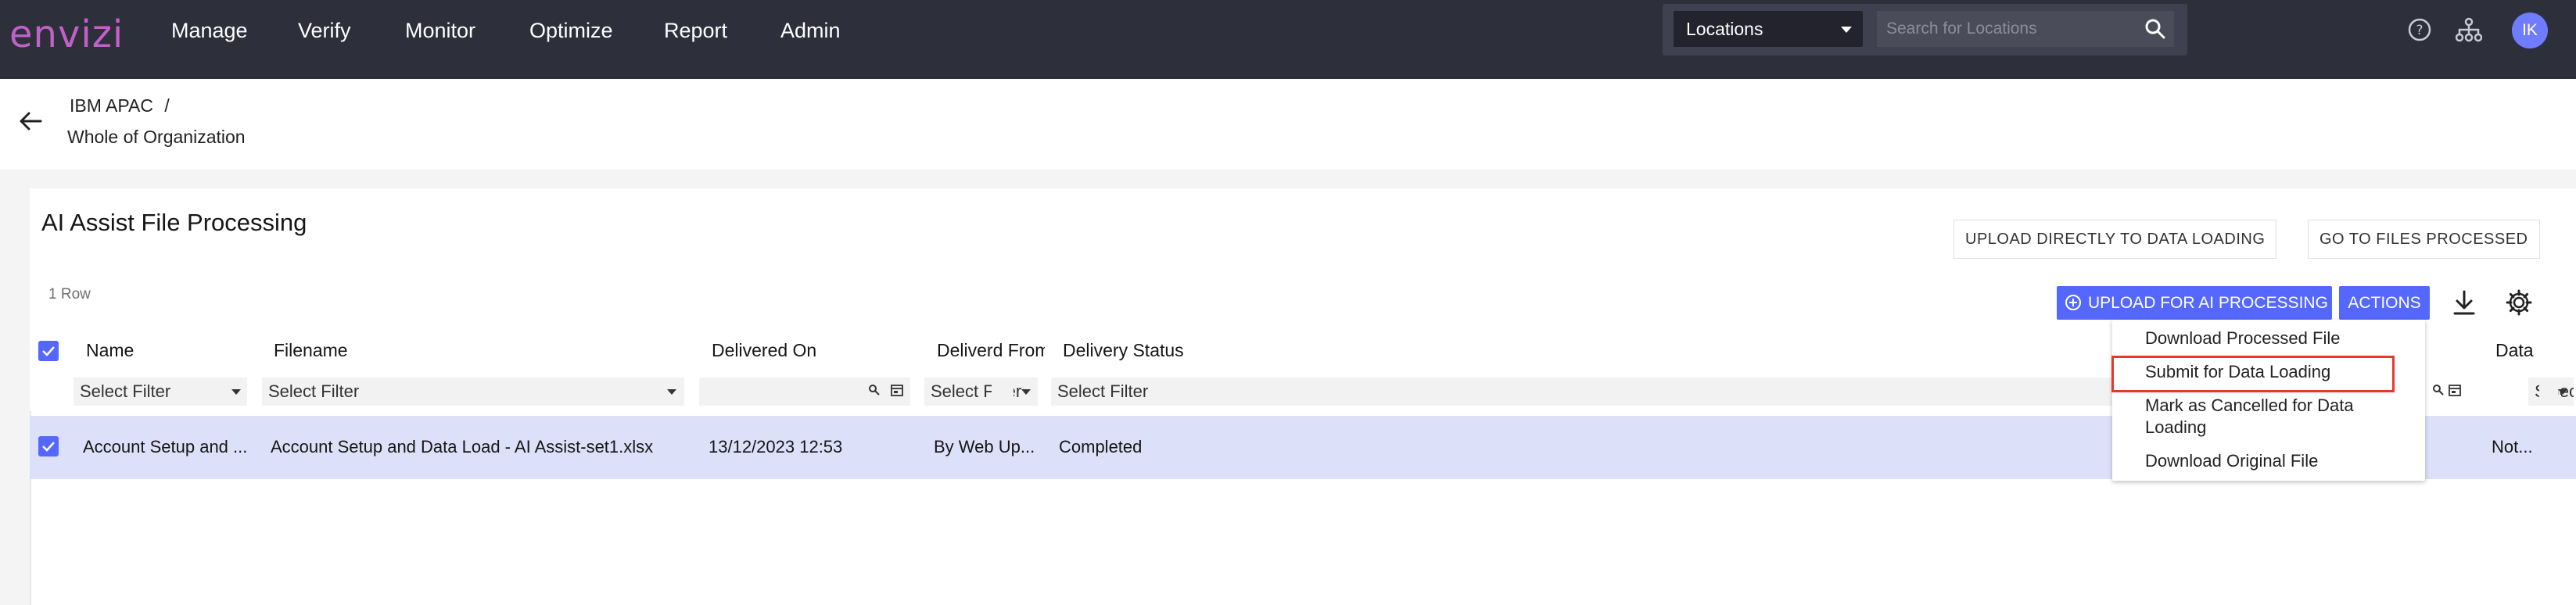 The height and width of the screenshot is (605, 2576). What do you see at coordinates (2514, 350) in the screenshot?
I see `column-header-data: Data` at bounding box center [2514, 350].